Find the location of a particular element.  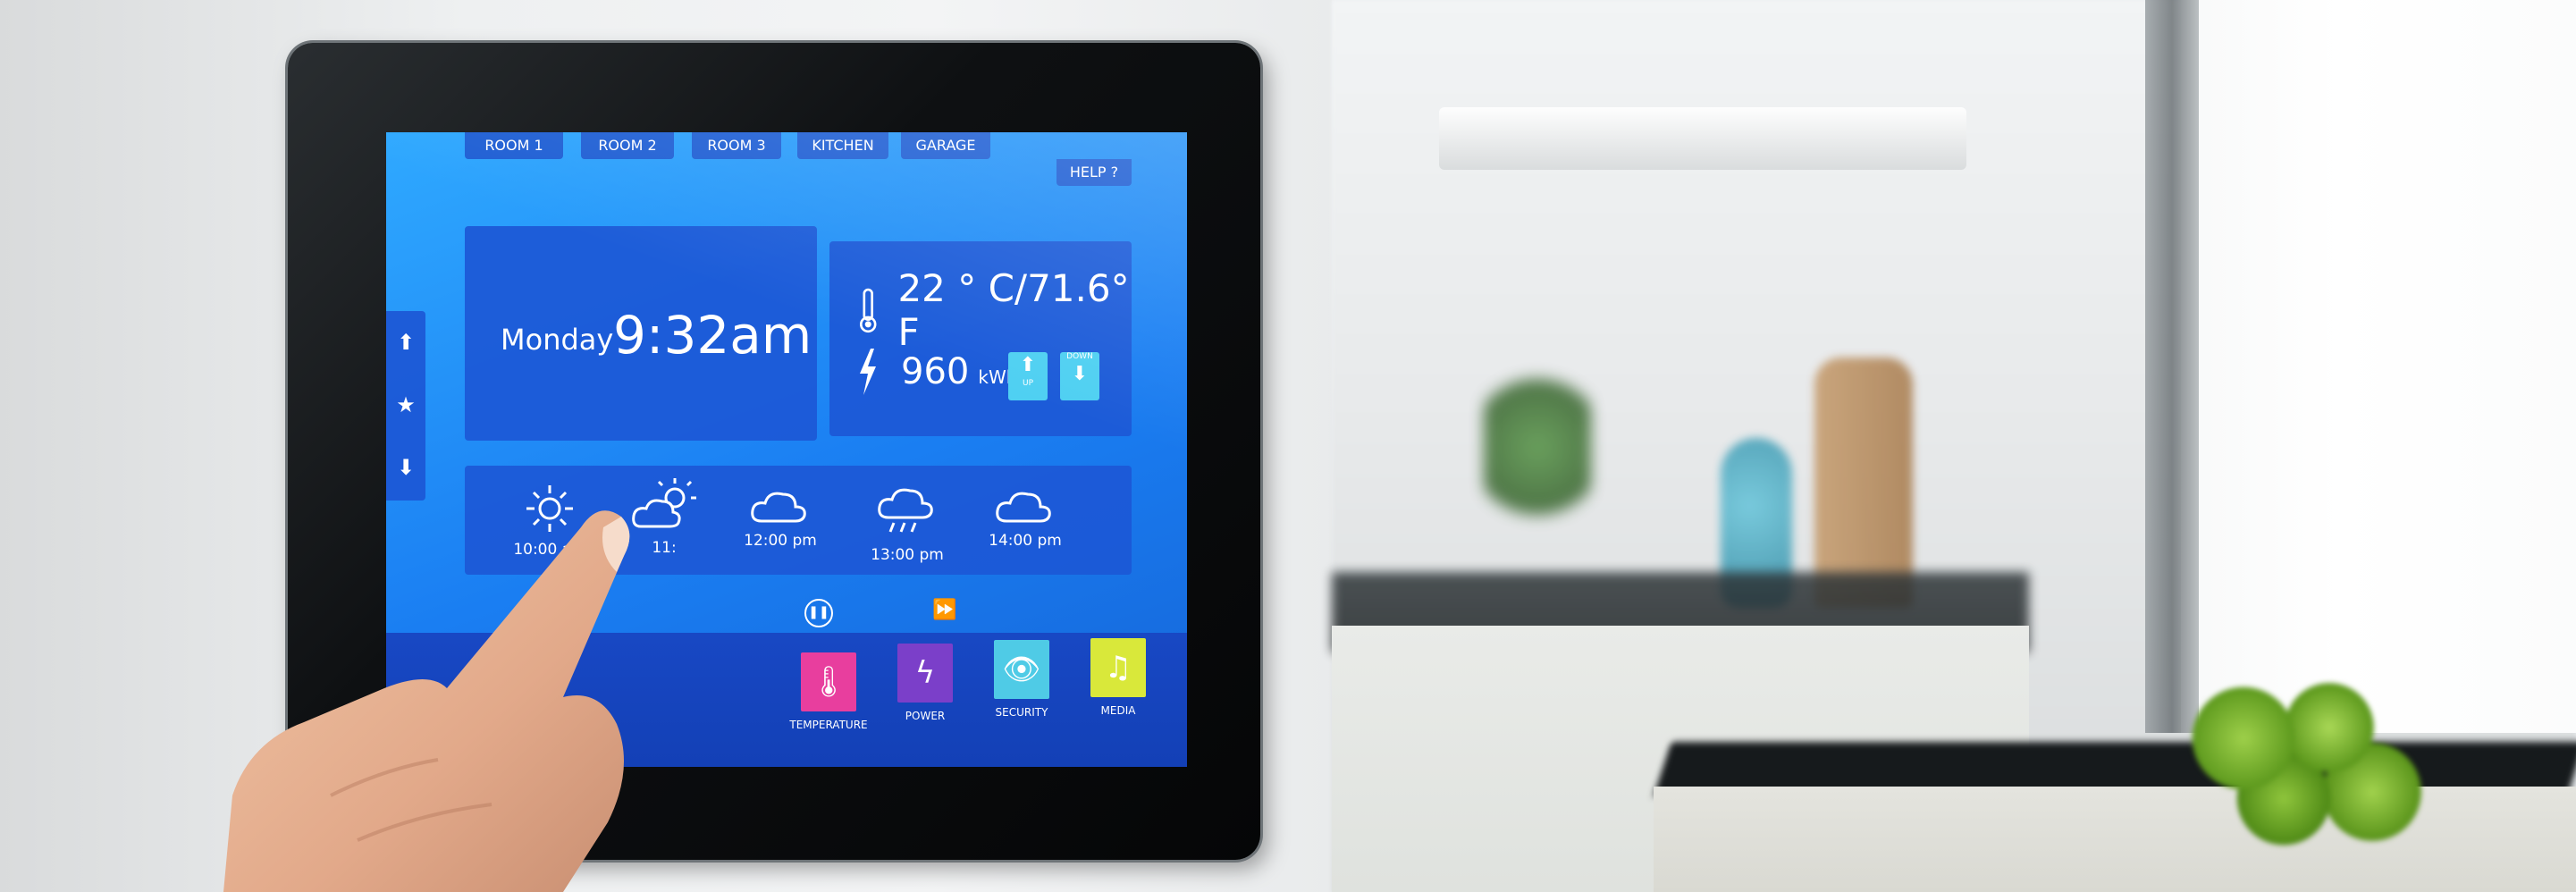

potted-plant is located at coordinates (1538, 447).